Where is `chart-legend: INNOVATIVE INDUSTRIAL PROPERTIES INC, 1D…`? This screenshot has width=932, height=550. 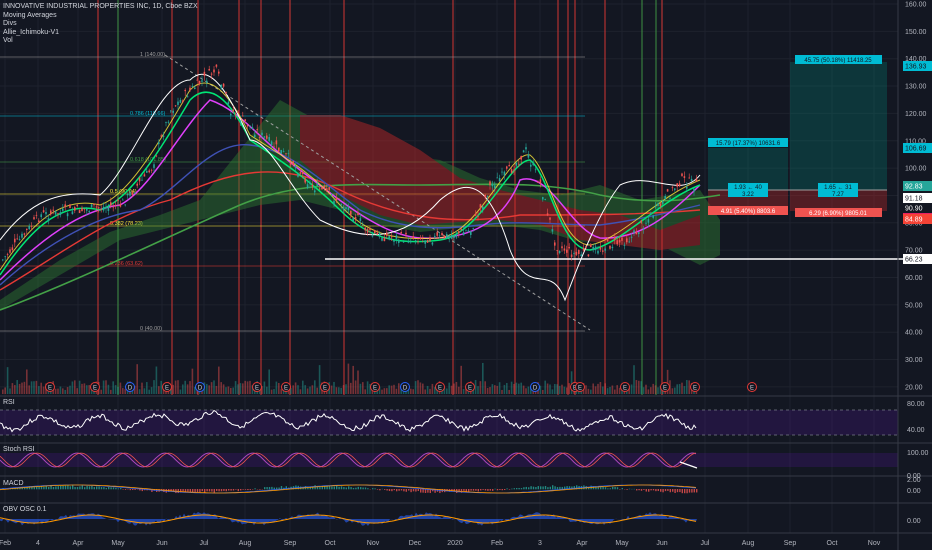
chart-legend: INNOVATIVE INDUSTRIAL PROPERTIES INC, 1D… is located at coordinates (100, 24).